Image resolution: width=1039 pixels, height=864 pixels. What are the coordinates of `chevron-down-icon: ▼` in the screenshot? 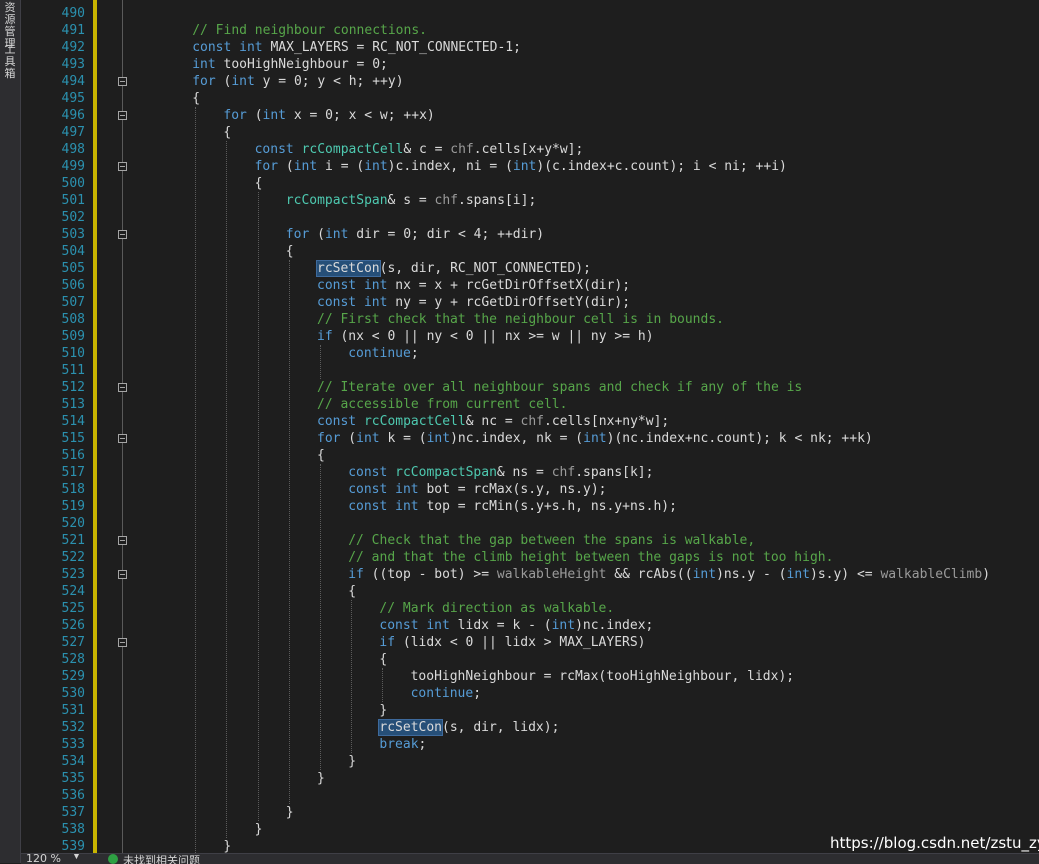 It's located at (76, 857).